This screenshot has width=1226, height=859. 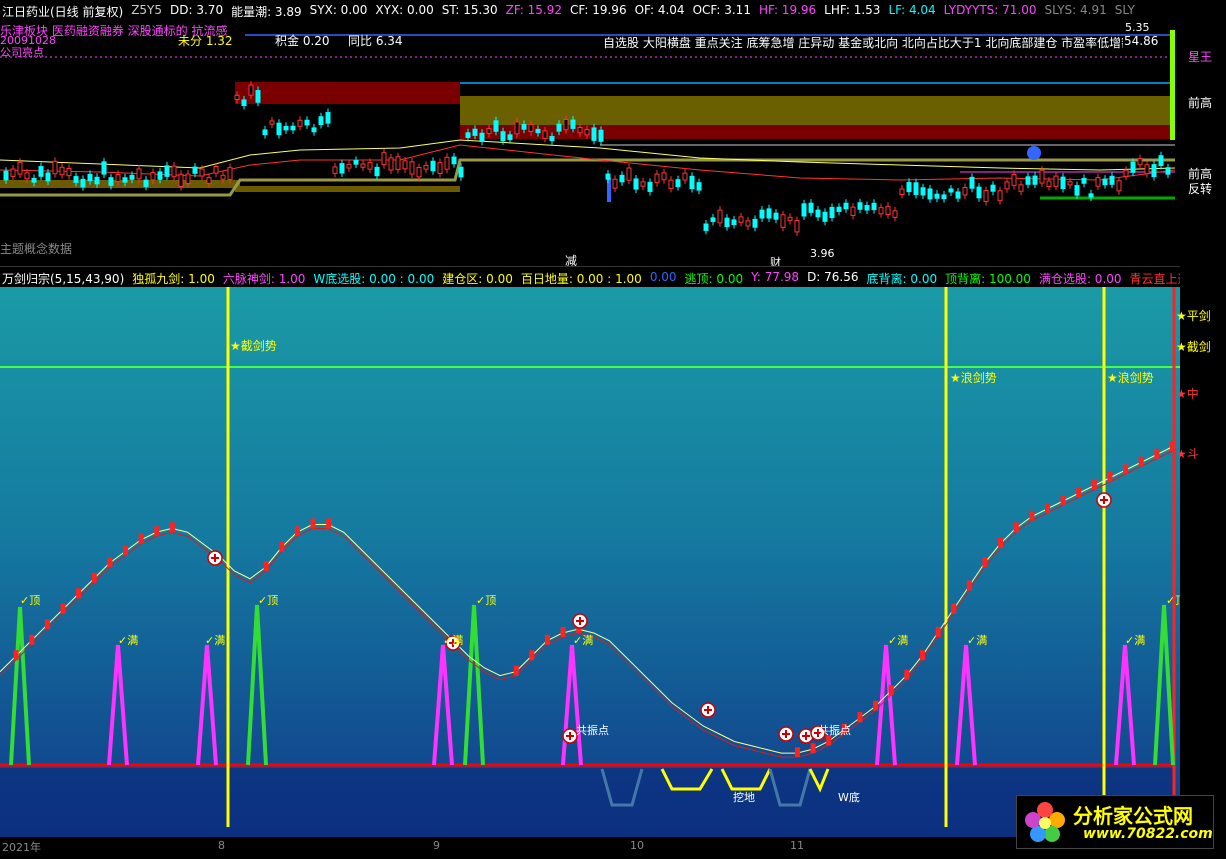 I want to click on jijin-label: 积金 0.20, so click(x=302, y=41).